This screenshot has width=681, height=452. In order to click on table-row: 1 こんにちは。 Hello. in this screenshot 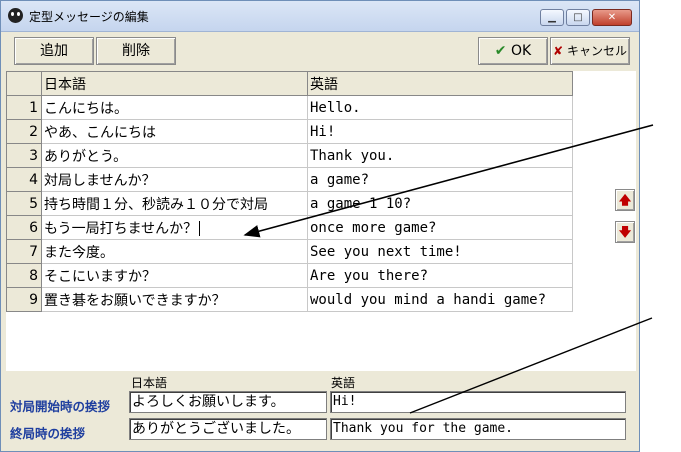, I will do `click(289, 107)`.